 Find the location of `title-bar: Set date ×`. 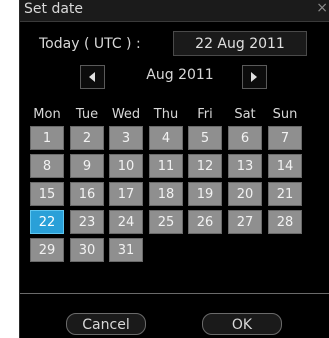

title-bar: Set date × is located at coordinates (174, 11).